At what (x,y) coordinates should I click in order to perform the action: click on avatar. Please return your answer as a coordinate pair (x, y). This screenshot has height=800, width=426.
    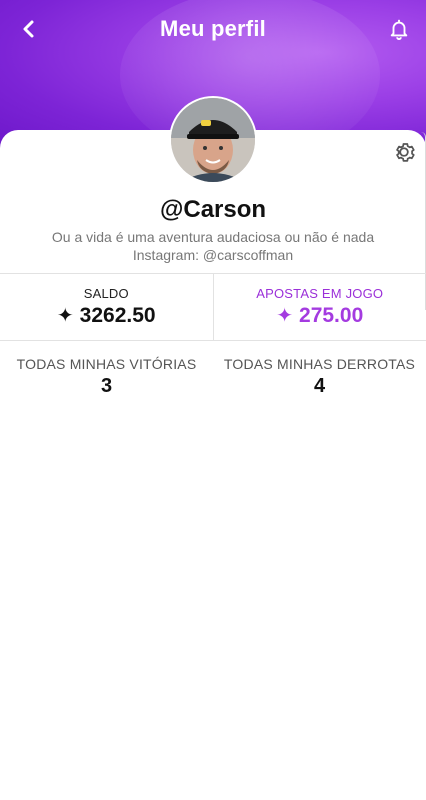
    Looking at the image, I should click on (213, 140).